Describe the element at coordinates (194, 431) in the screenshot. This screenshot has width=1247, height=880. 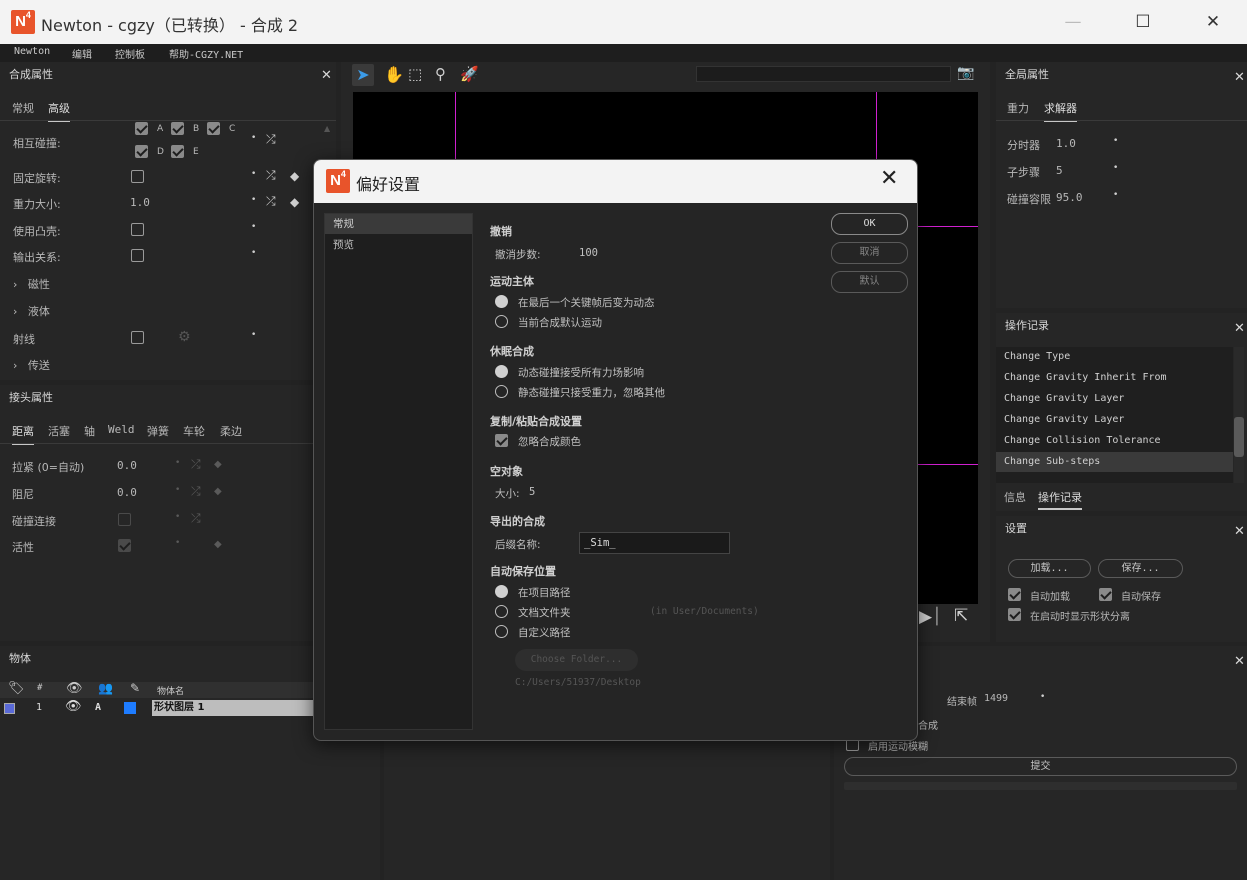
I see `tab-wheel: 车轮` at that location.